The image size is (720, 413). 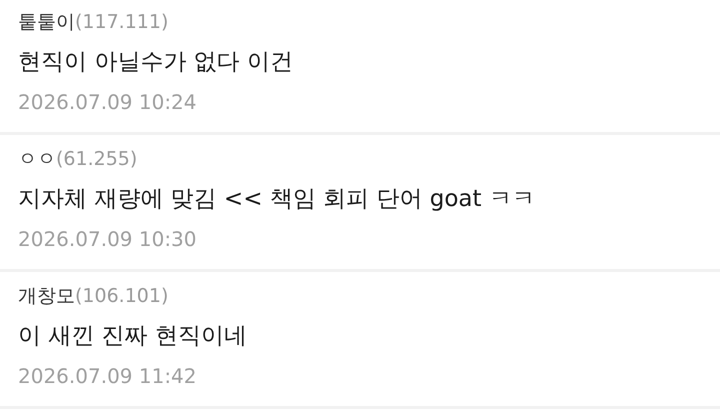 What do you see at coordinates (121, 296) in the screenshot?
I see `comment-ip: (106.101)` at bounding box center [121, 296].